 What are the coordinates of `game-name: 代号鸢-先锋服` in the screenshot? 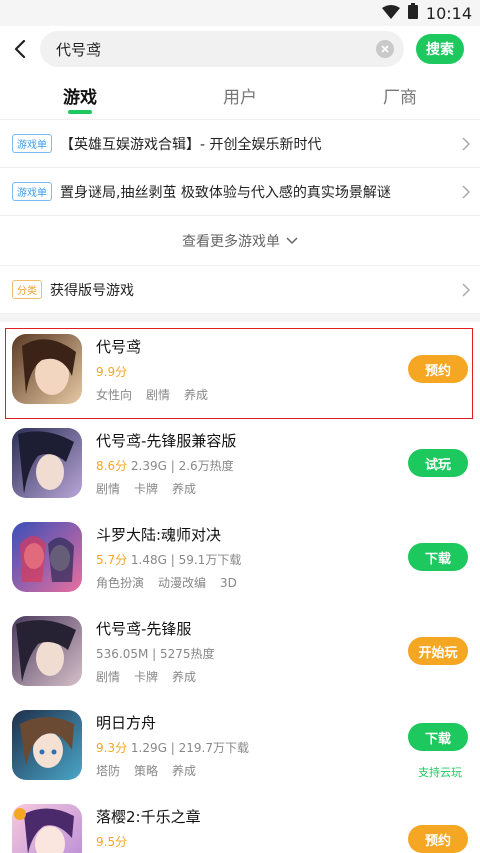 It's located at (144, 628).